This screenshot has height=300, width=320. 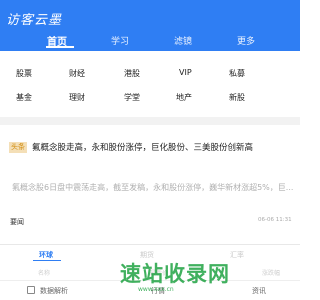 What do you see at coordinates (34, 18) in the screenshot?
I see `site-logo: 访客云墨` at bounding box center [34, 18].